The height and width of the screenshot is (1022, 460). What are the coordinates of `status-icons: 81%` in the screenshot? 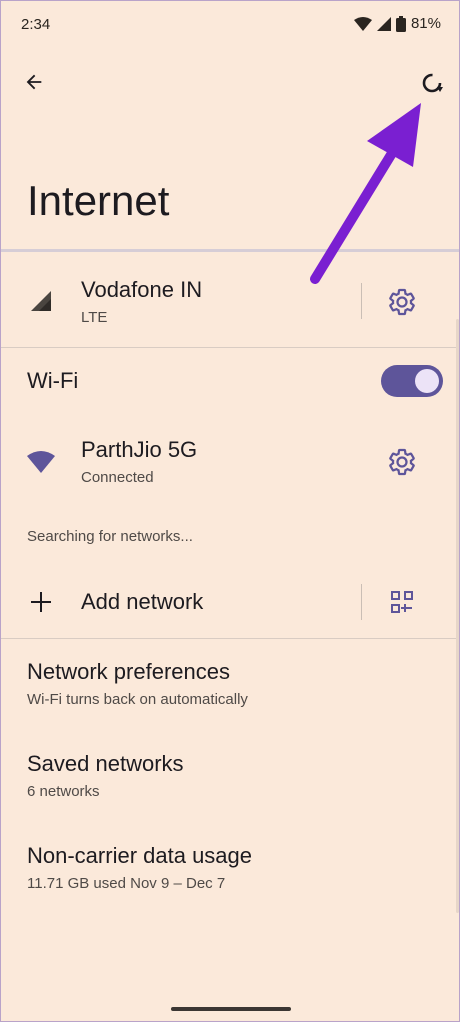 It's located at (397, 23).